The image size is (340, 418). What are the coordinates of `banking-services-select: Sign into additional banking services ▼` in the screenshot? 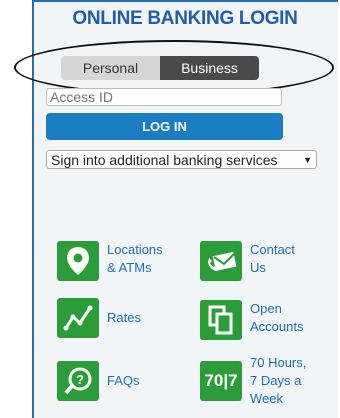 It's located at (181, 159).